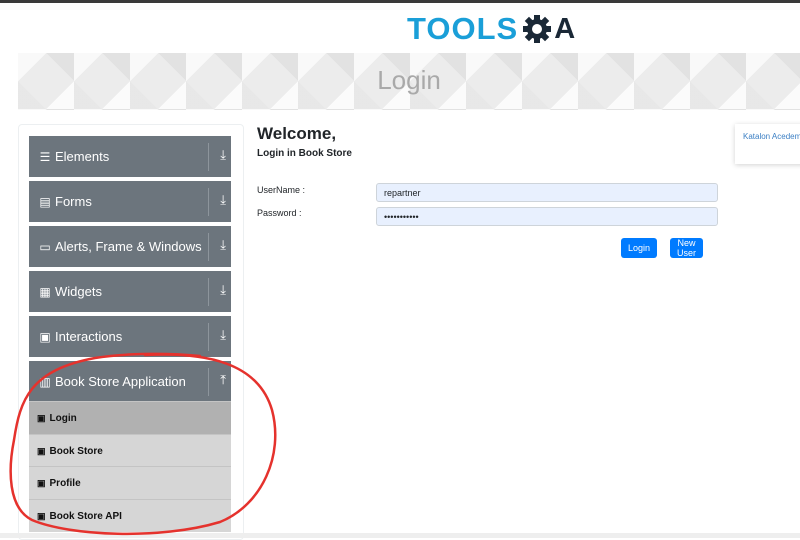 The image size is (800, 540). What do you see at coordinates (63, 418) in the screenshot?
I see `sidebar-item-label: Login` at bounding box center [63, 418].